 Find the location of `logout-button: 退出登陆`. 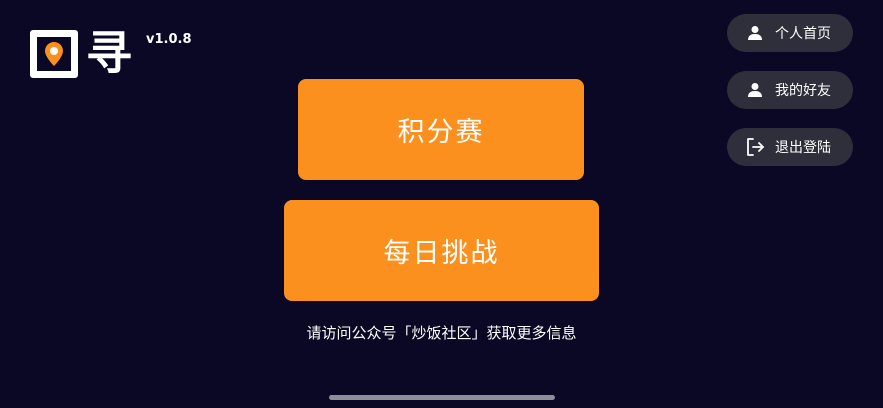

logout-button: 退出登陆 is located at coordinates (790, 147).